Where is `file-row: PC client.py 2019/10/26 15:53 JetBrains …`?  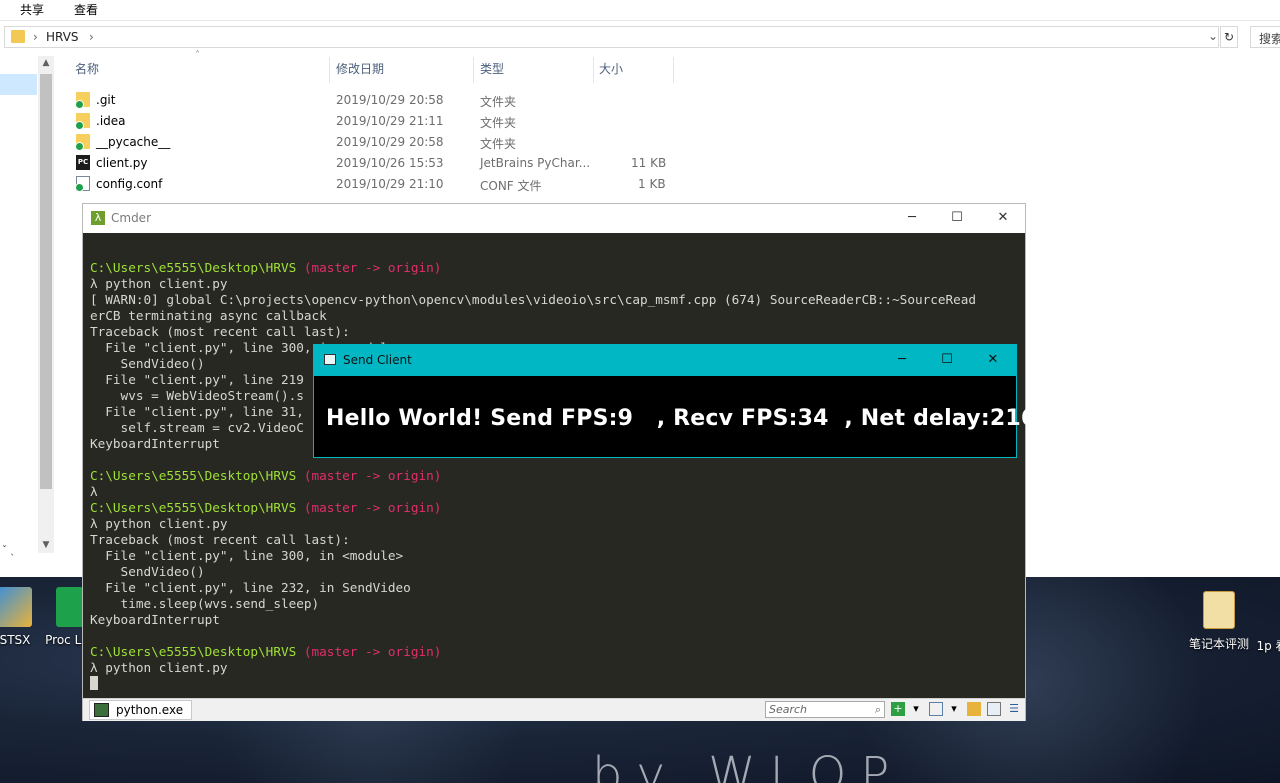 file-row: PC client.py 2019/10/26 15:53 JetBrains … is located at coordinates (374, 162).